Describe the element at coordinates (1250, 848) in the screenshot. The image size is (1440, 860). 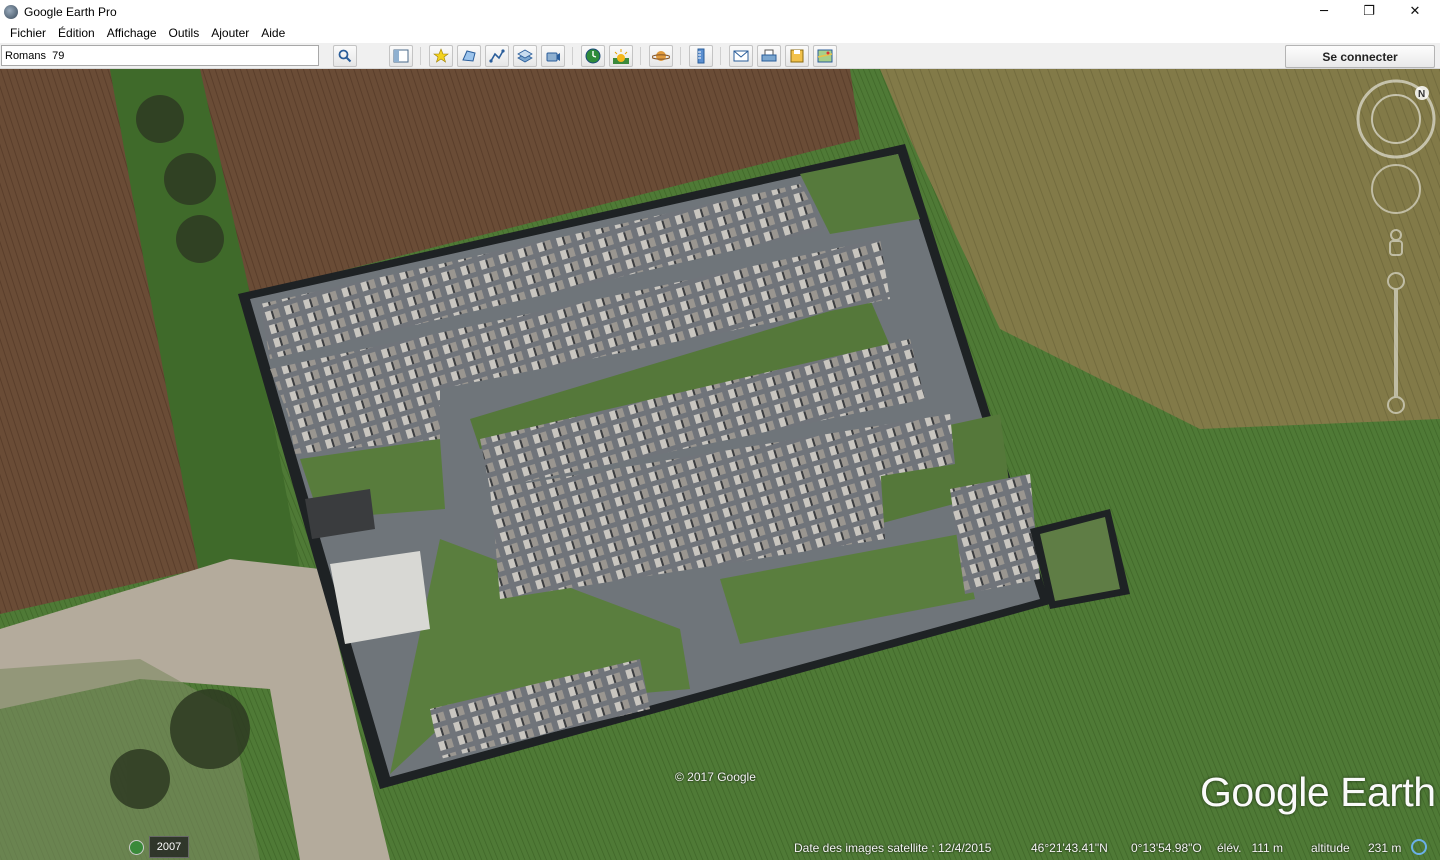
I see `elevation-readout: élév. 111 m` at that location.